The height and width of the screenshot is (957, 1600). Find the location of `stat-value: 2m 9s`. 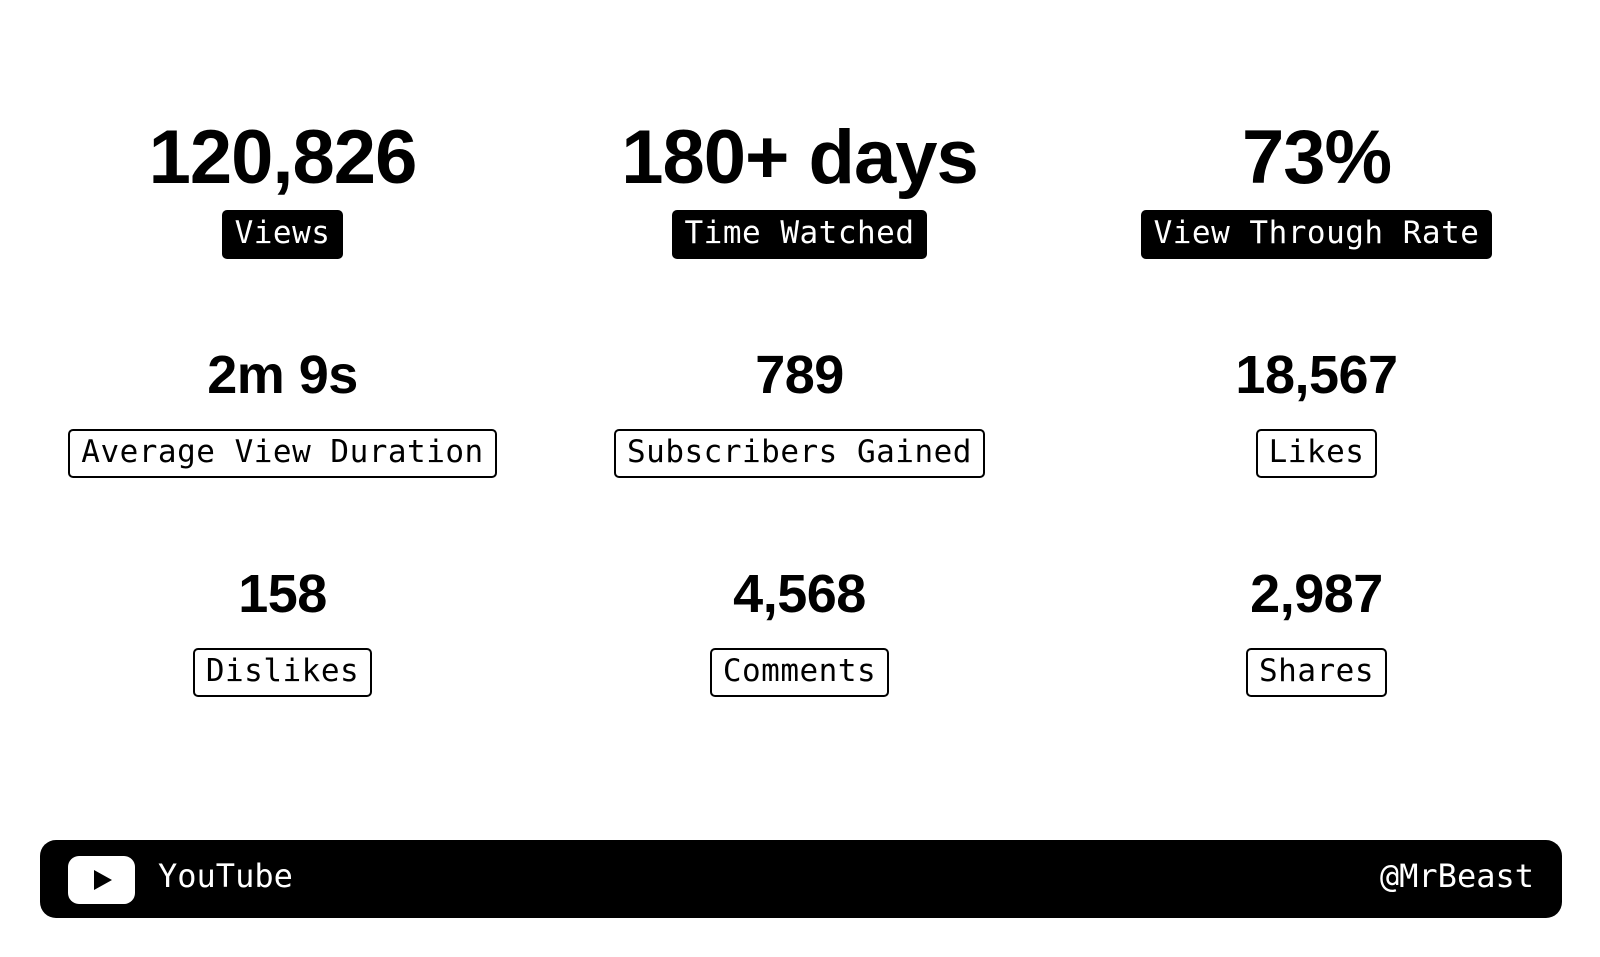

stat-value: 2m 9s is located at coordinates (282, 375).